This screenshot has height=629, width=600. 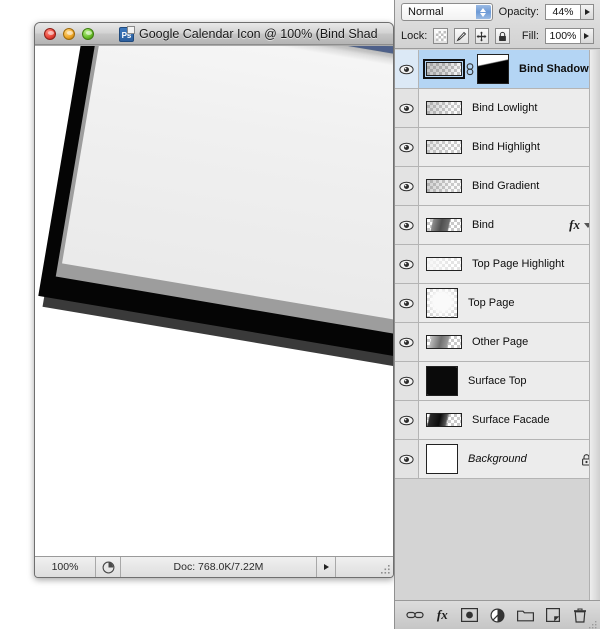 I want to click on layer-row-bind-shadow: Bind Shadow, so click(x=497, y=69).